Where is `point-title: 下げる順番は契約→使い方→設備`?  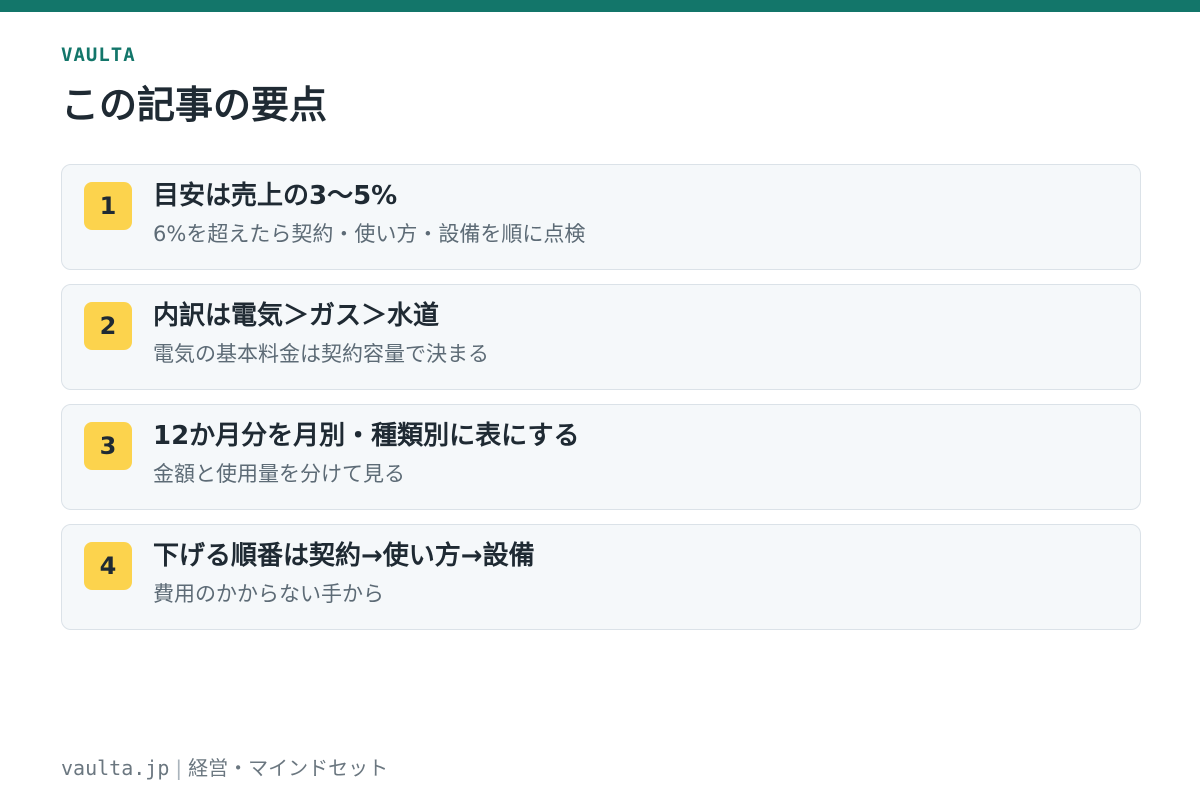
point-title: 下げる順番は契約→使い方→設備 is located at coordinates (344, 556).